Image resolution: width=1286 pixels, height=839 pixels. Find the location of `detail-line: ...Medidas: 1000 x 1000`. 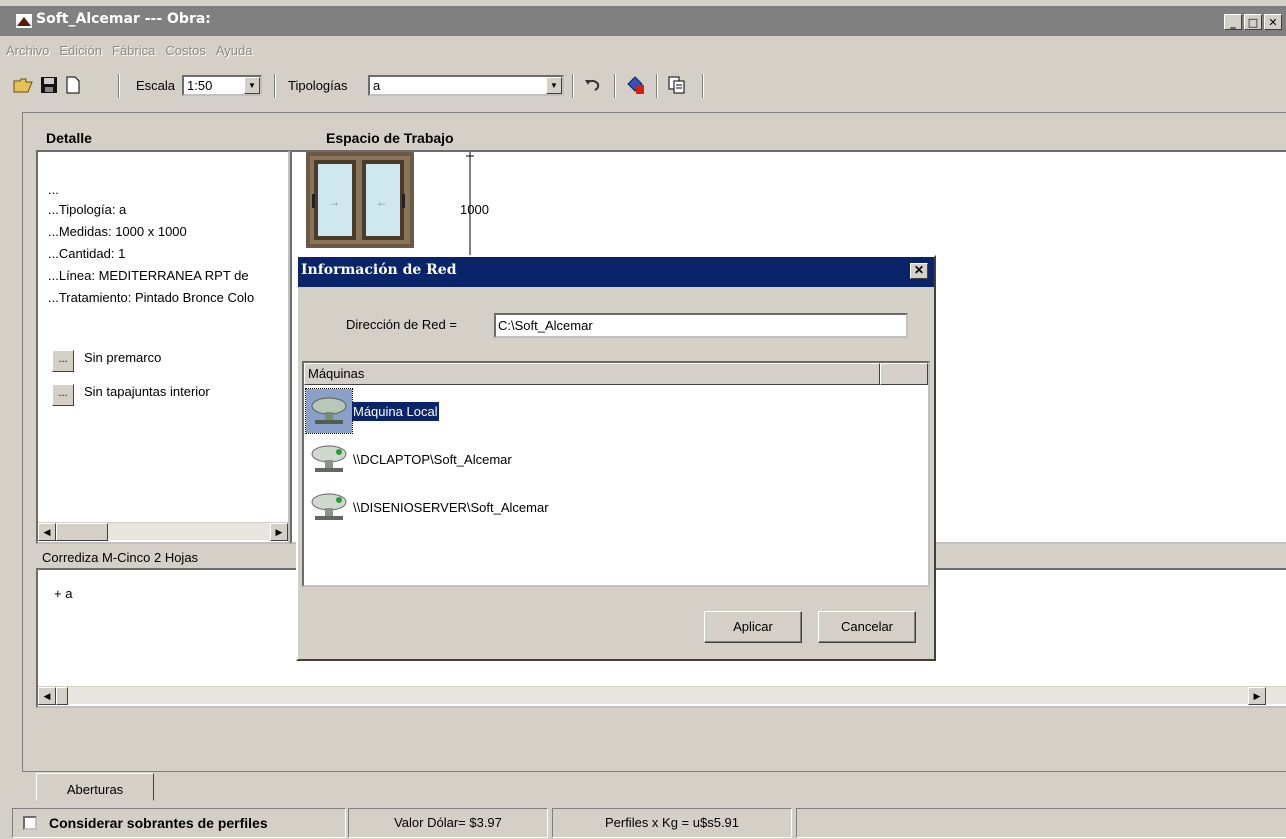

detail-line: ...Medidas: 1000 x 1000 is located at coordinates (117, 231).